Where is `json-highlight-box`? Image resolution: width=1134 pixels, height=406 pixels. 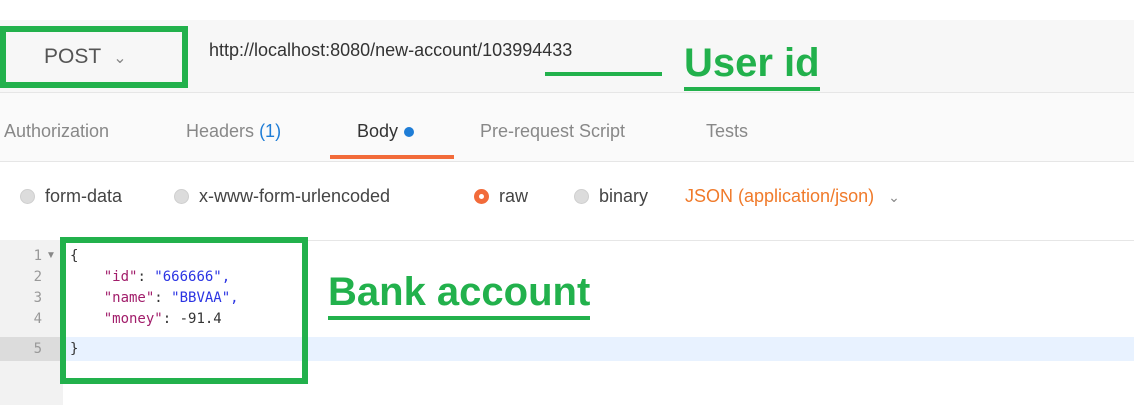
json-highlight-box is located at coordinates (184, 310).